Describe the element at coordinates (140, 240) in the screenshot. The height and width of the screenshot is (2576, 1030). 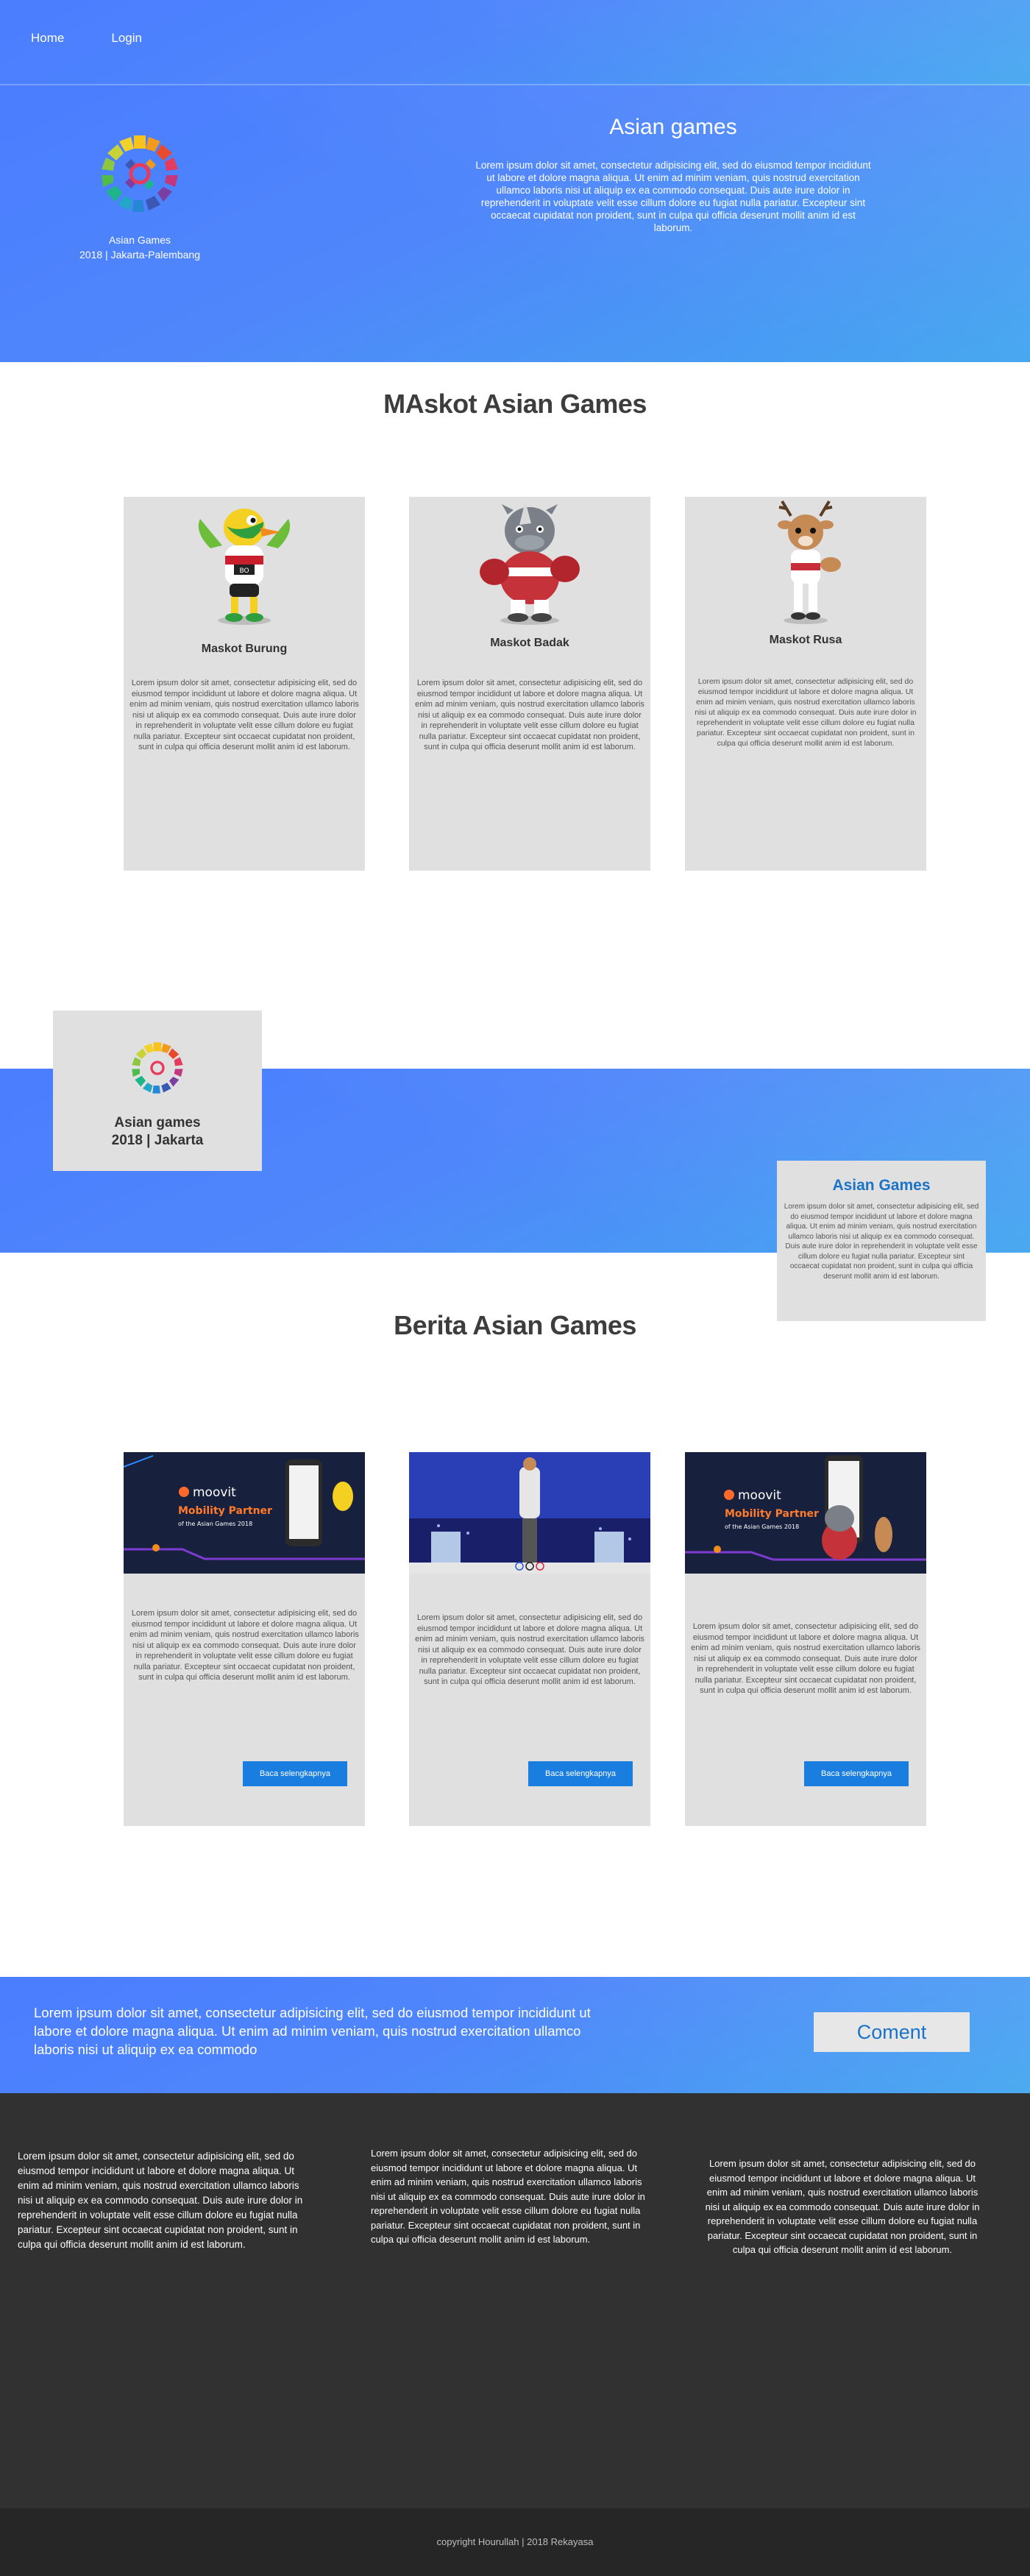
I see `hero-logo-caption-line1: Asian Games` at that location.